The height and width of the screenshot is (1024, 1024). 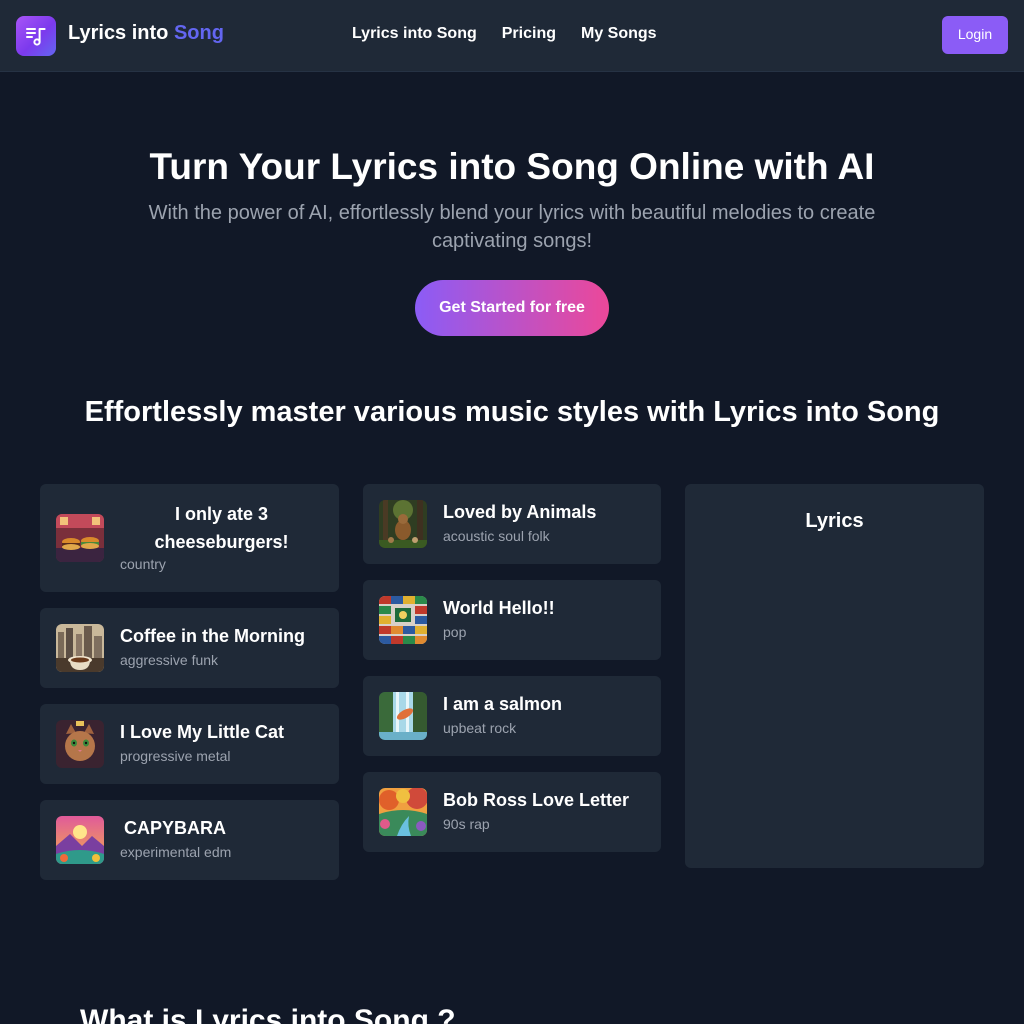 I want to click on forest-animals-artwork, so click(x=403, y=524).